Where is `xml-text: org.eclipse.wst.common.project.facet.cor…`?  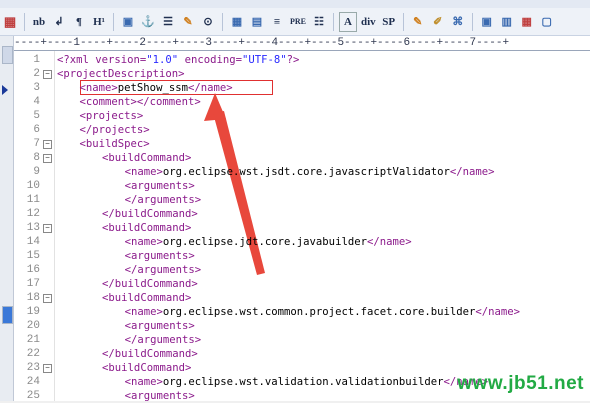 xml-text: org.eclipse.wst.common.project.facet.cor… is located at coordinates (319, 312).